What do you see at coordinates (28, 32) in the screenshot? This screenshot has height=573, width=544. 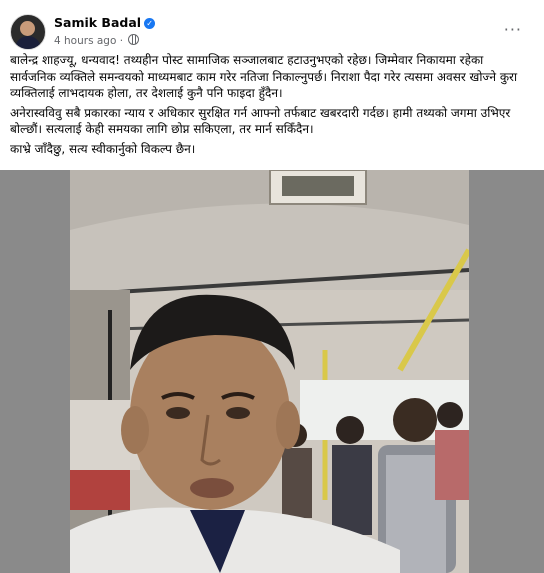 I see `author-avatar` at bounding box center [28, 32].